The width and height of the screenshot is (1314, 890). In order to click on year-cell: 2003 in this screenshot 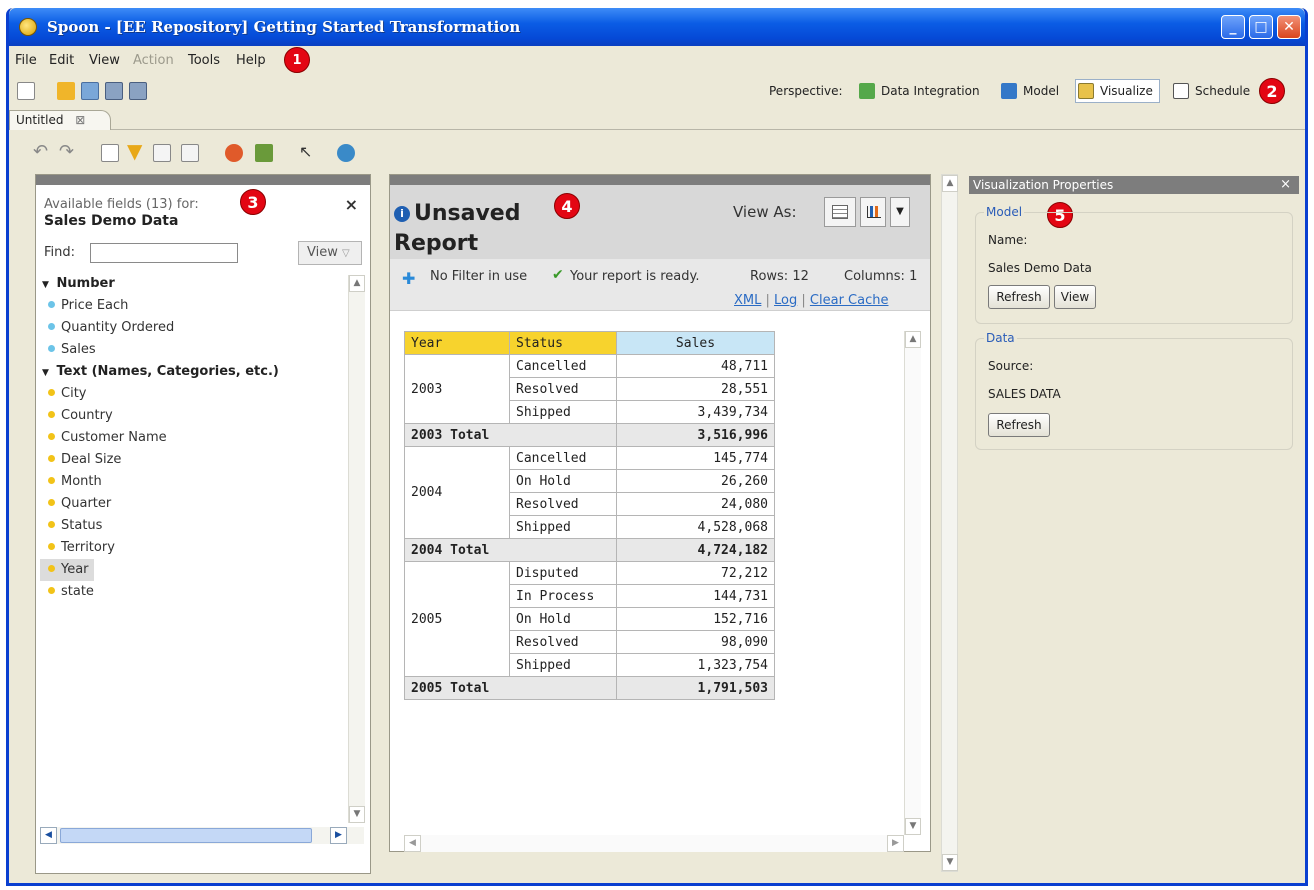, I will do `click(457, 389)`.